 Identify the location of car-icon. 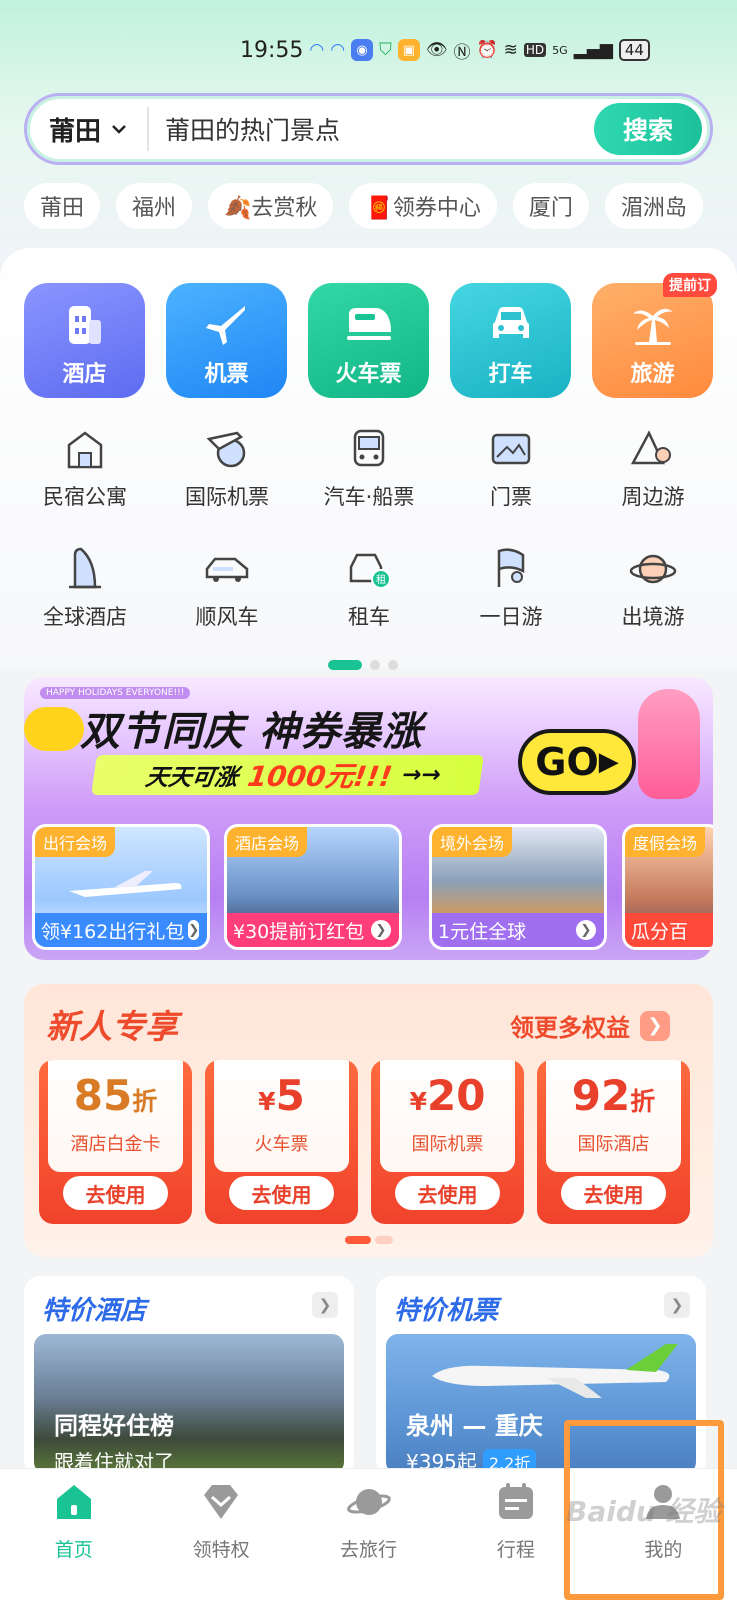
(510, 322).